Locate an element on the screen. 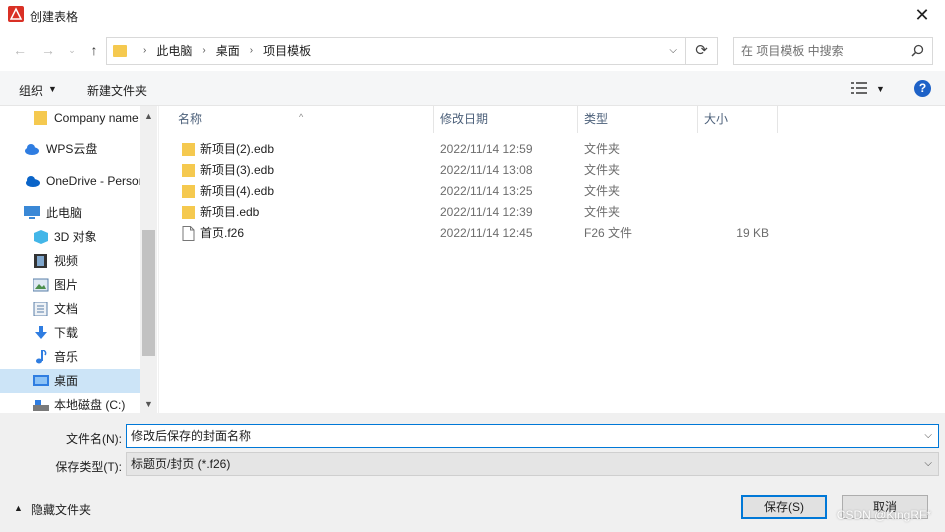  sidebar-item-drive-c: 本地磁盘 (C:) is located at coordinates (70, 403).